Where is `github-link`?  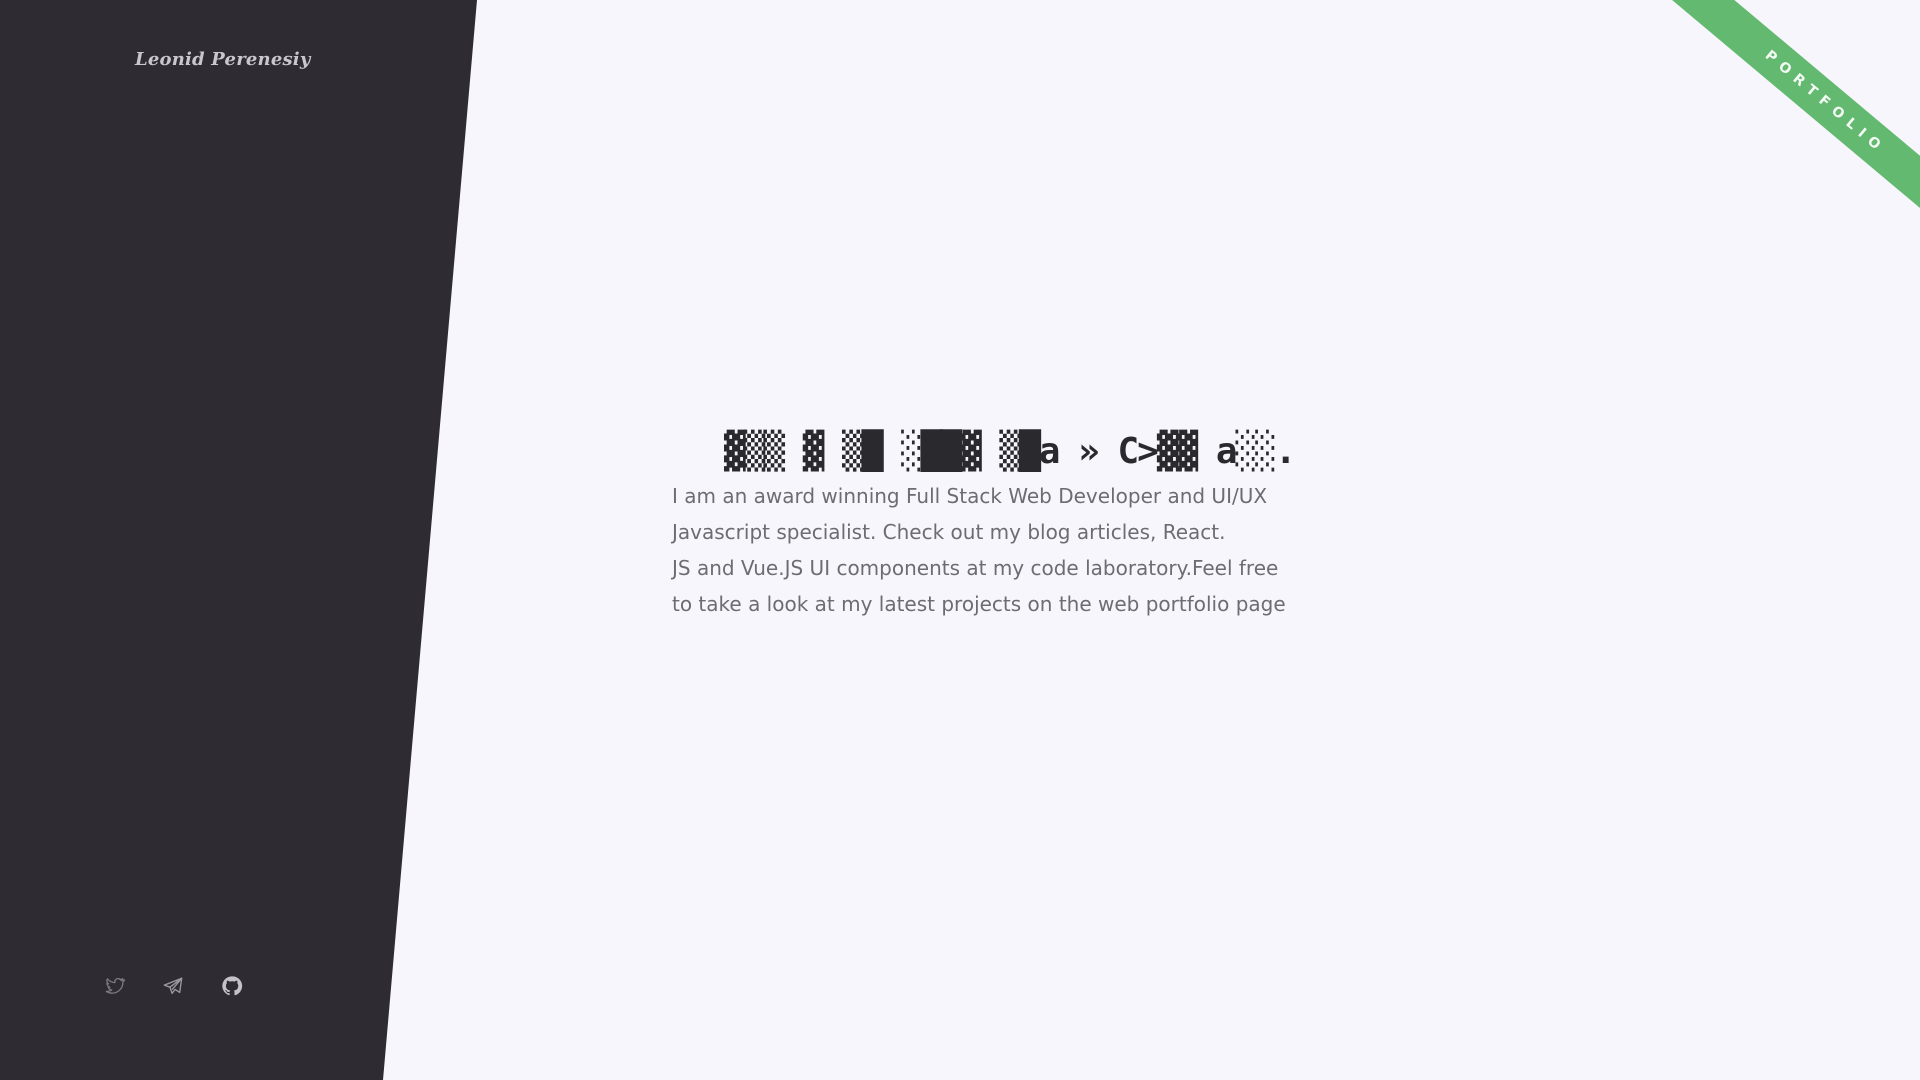 github-link is located at coordinates (232, 986).